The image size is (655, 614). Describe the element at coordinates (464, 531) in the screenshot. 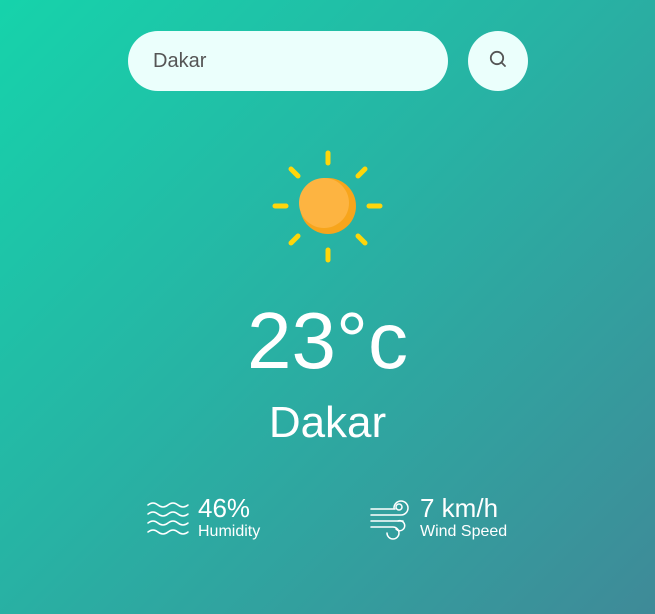

I see `wind-label: Wind Speed` at that location.